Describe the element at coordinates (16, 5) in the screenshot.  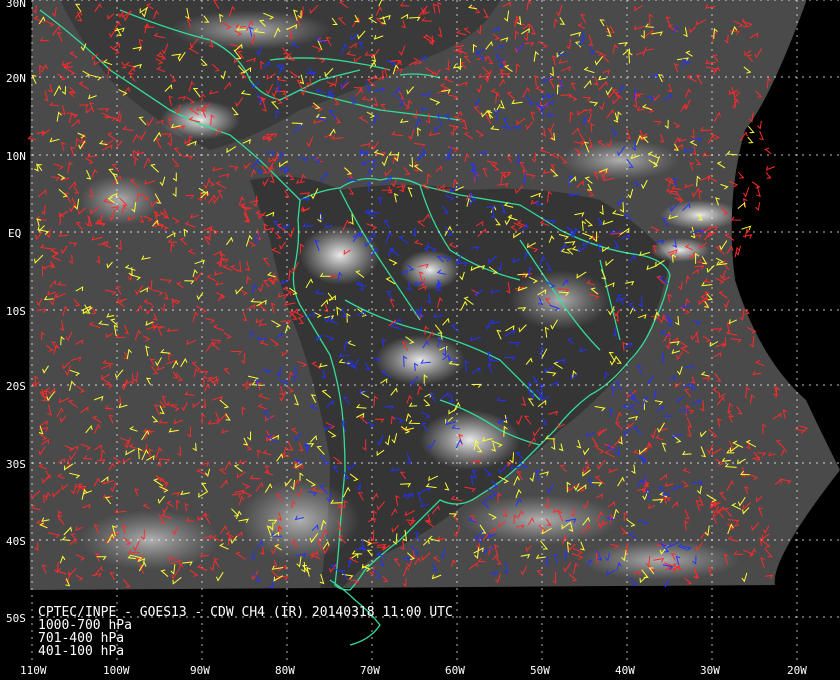
I see `lat-label: 30N` at that location.